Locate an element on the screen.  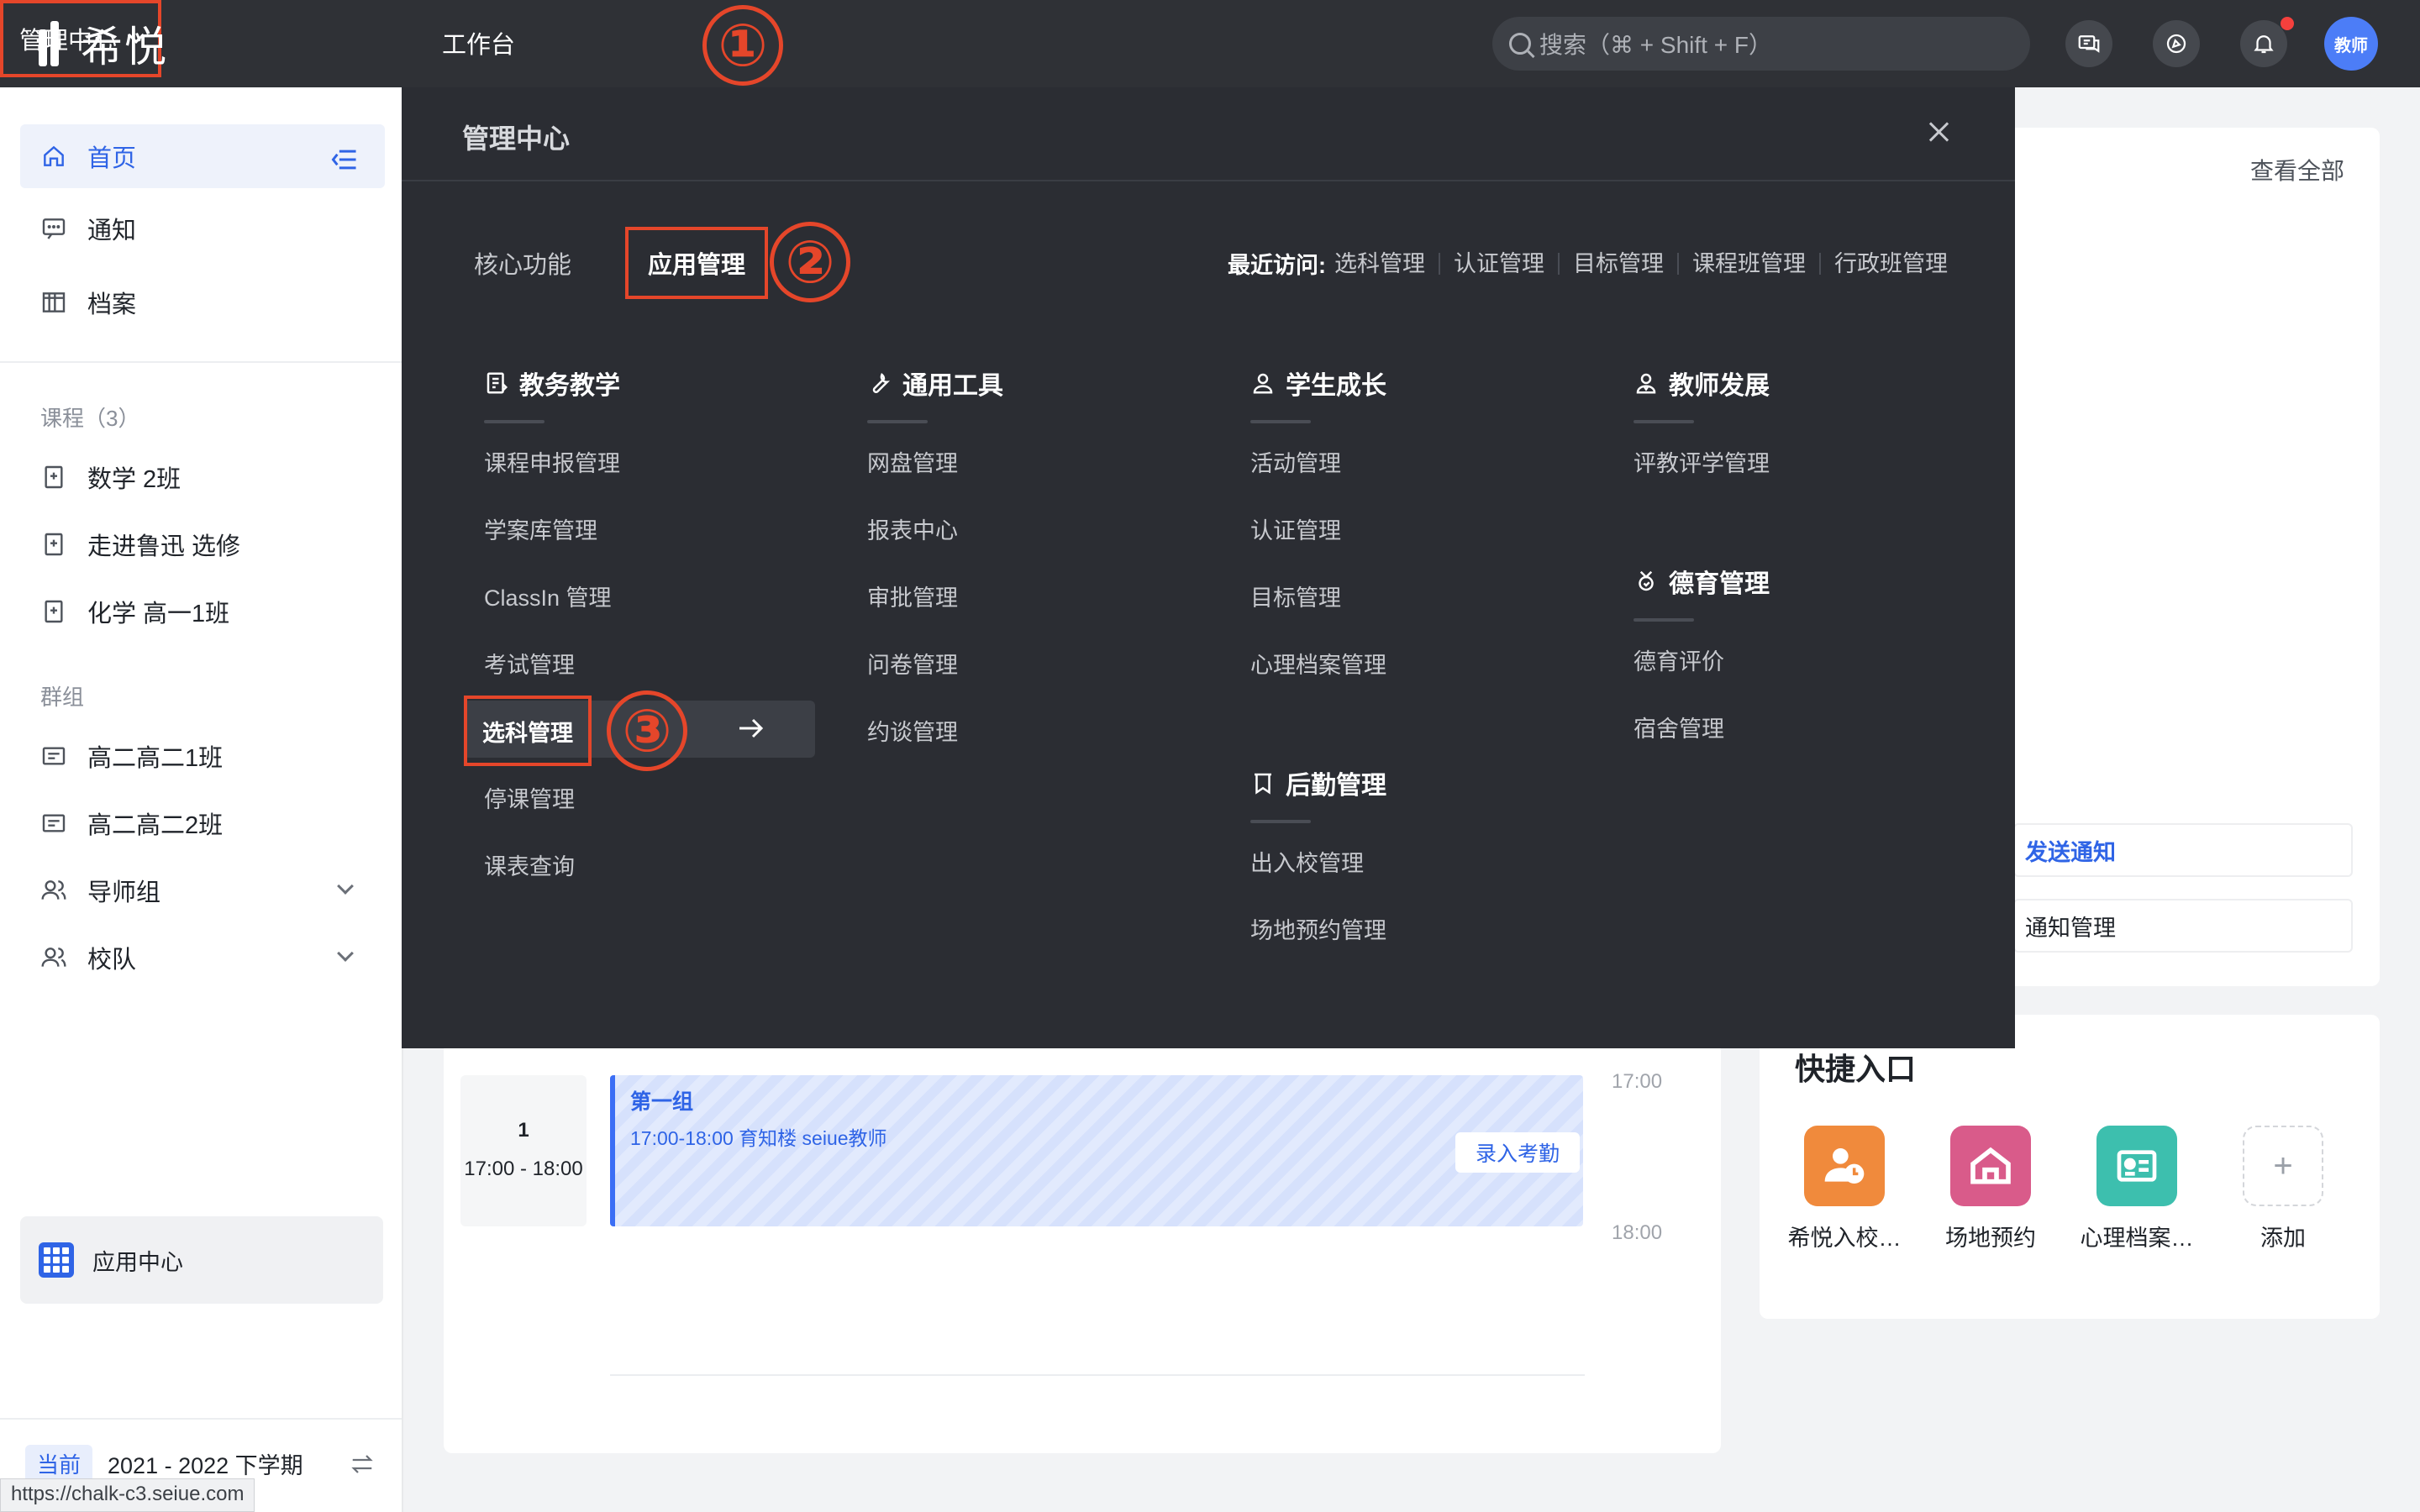
shortcut-venue-booking: 场地预约 is located at coordinates (1991, 1189).